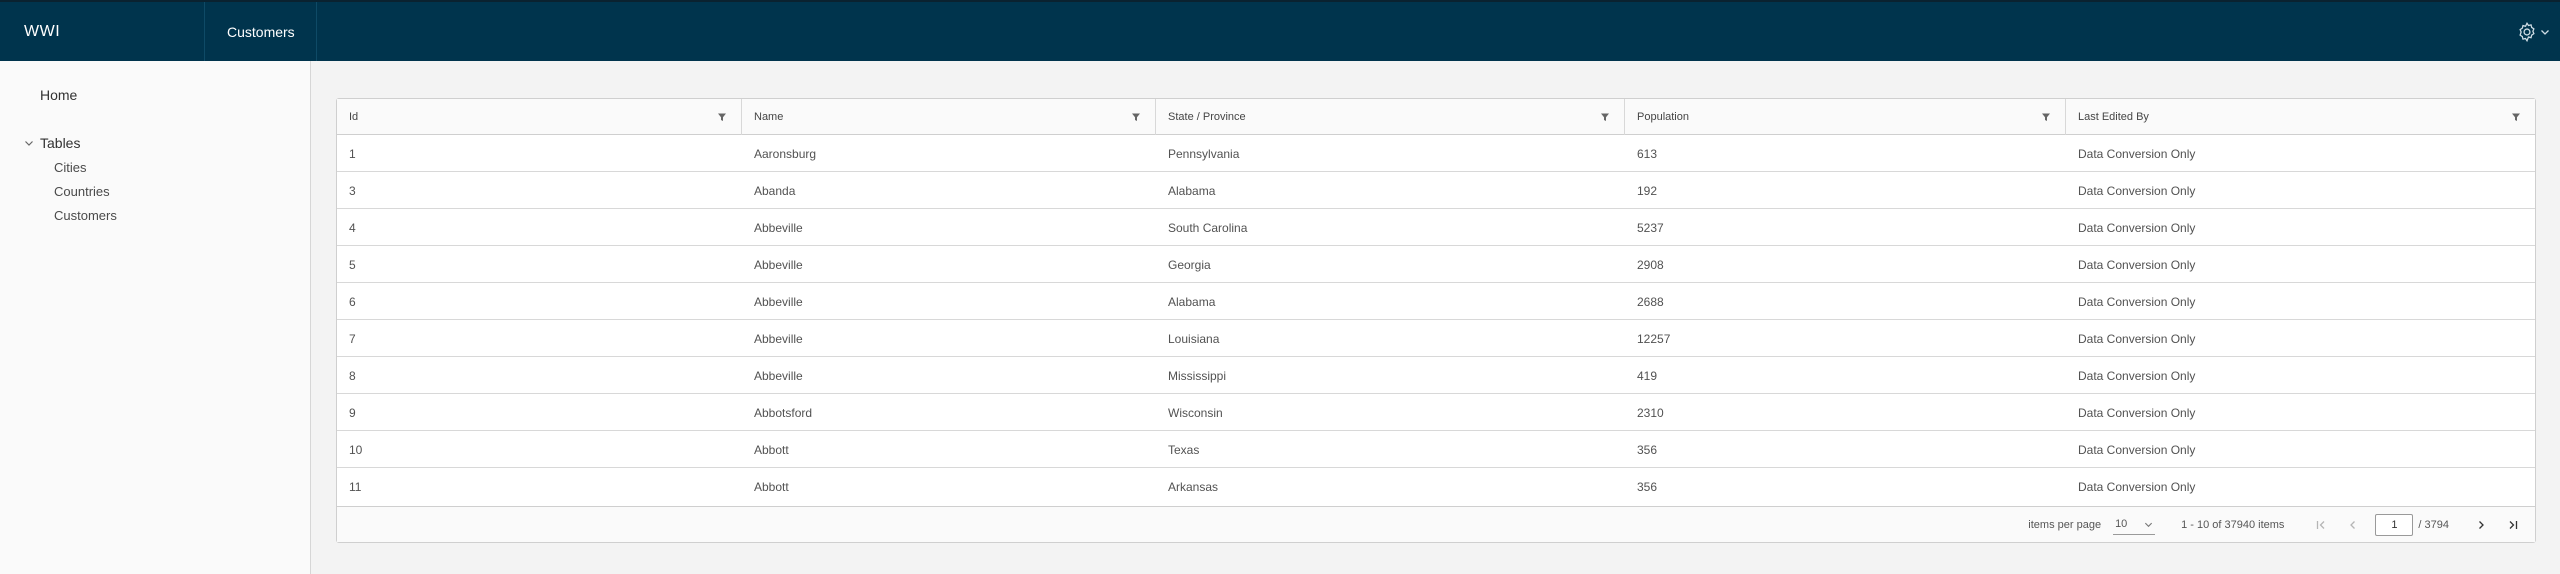 Image resolution: width=2560 pixels, height=574 pixels. Describe the element at coordinates (2065, 524) in the screenshot. I see `items-per-page-label: items per page` at that location.